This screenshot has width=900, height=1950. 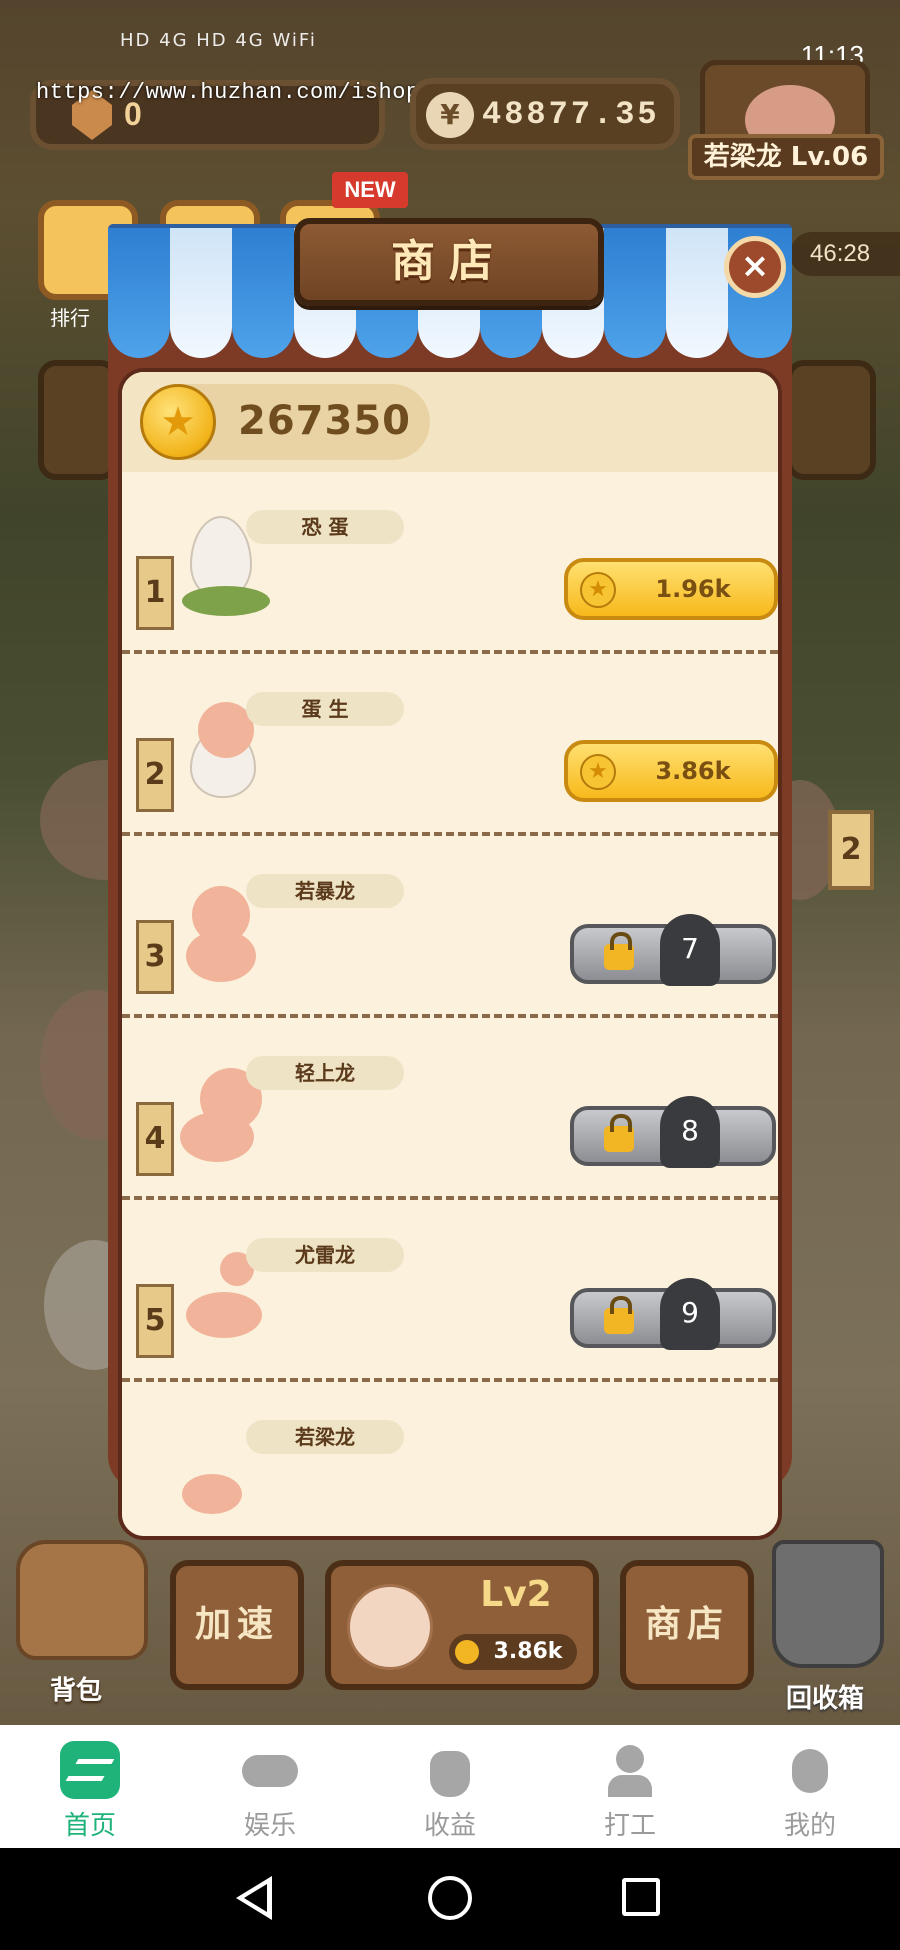 What do you see at coordinates (851, 850) in the screenshot?
I see `field-slot-number: 2` at bounding box center [851, 850].